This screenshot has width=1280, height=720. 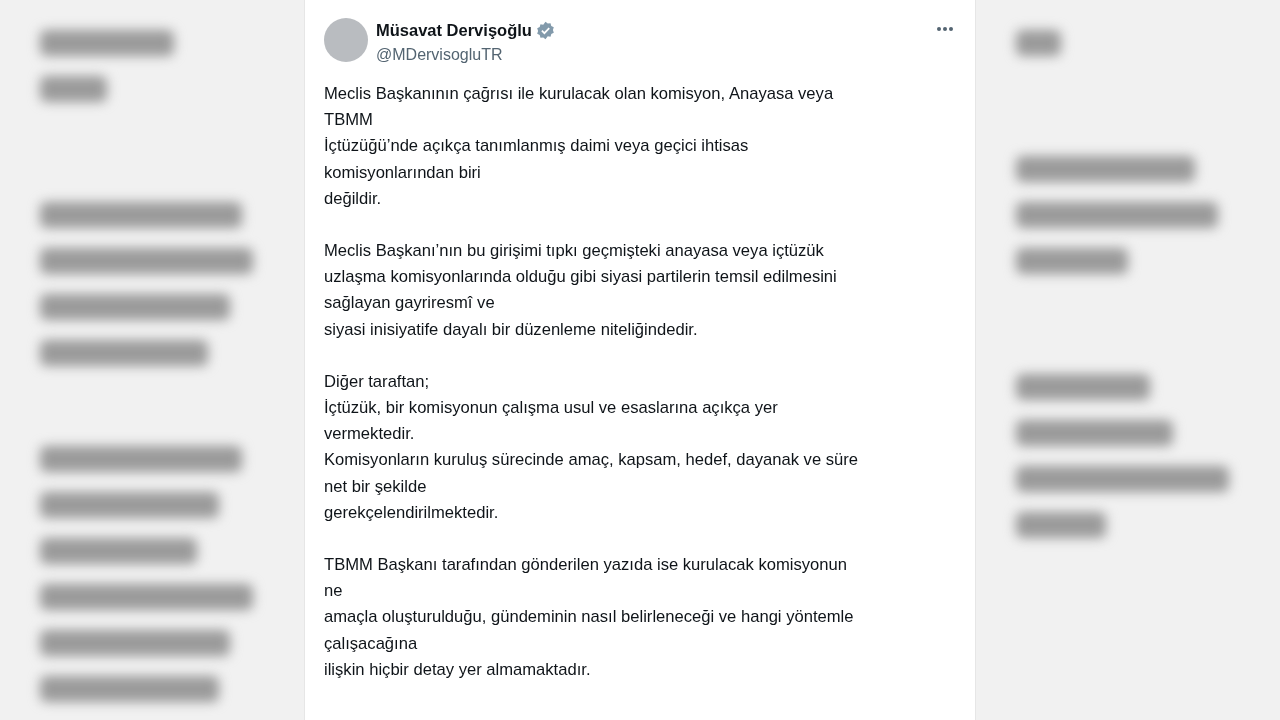 What do you see at coordinates (581, 290) in the screenshot?
I see `post-paragraph: Meclis Başkanı’nın bu girişimi tıpkı geçmişteki anayasa veya içtüzük uzlaşma komisyonlarında olduğu gibi siyasi partilerin temsil edilmesini sağlayan gayriresmî ve siyasi inisiyatife dayalı bir düzenleme niteliğindedir.` at bounding box center [581, 290].